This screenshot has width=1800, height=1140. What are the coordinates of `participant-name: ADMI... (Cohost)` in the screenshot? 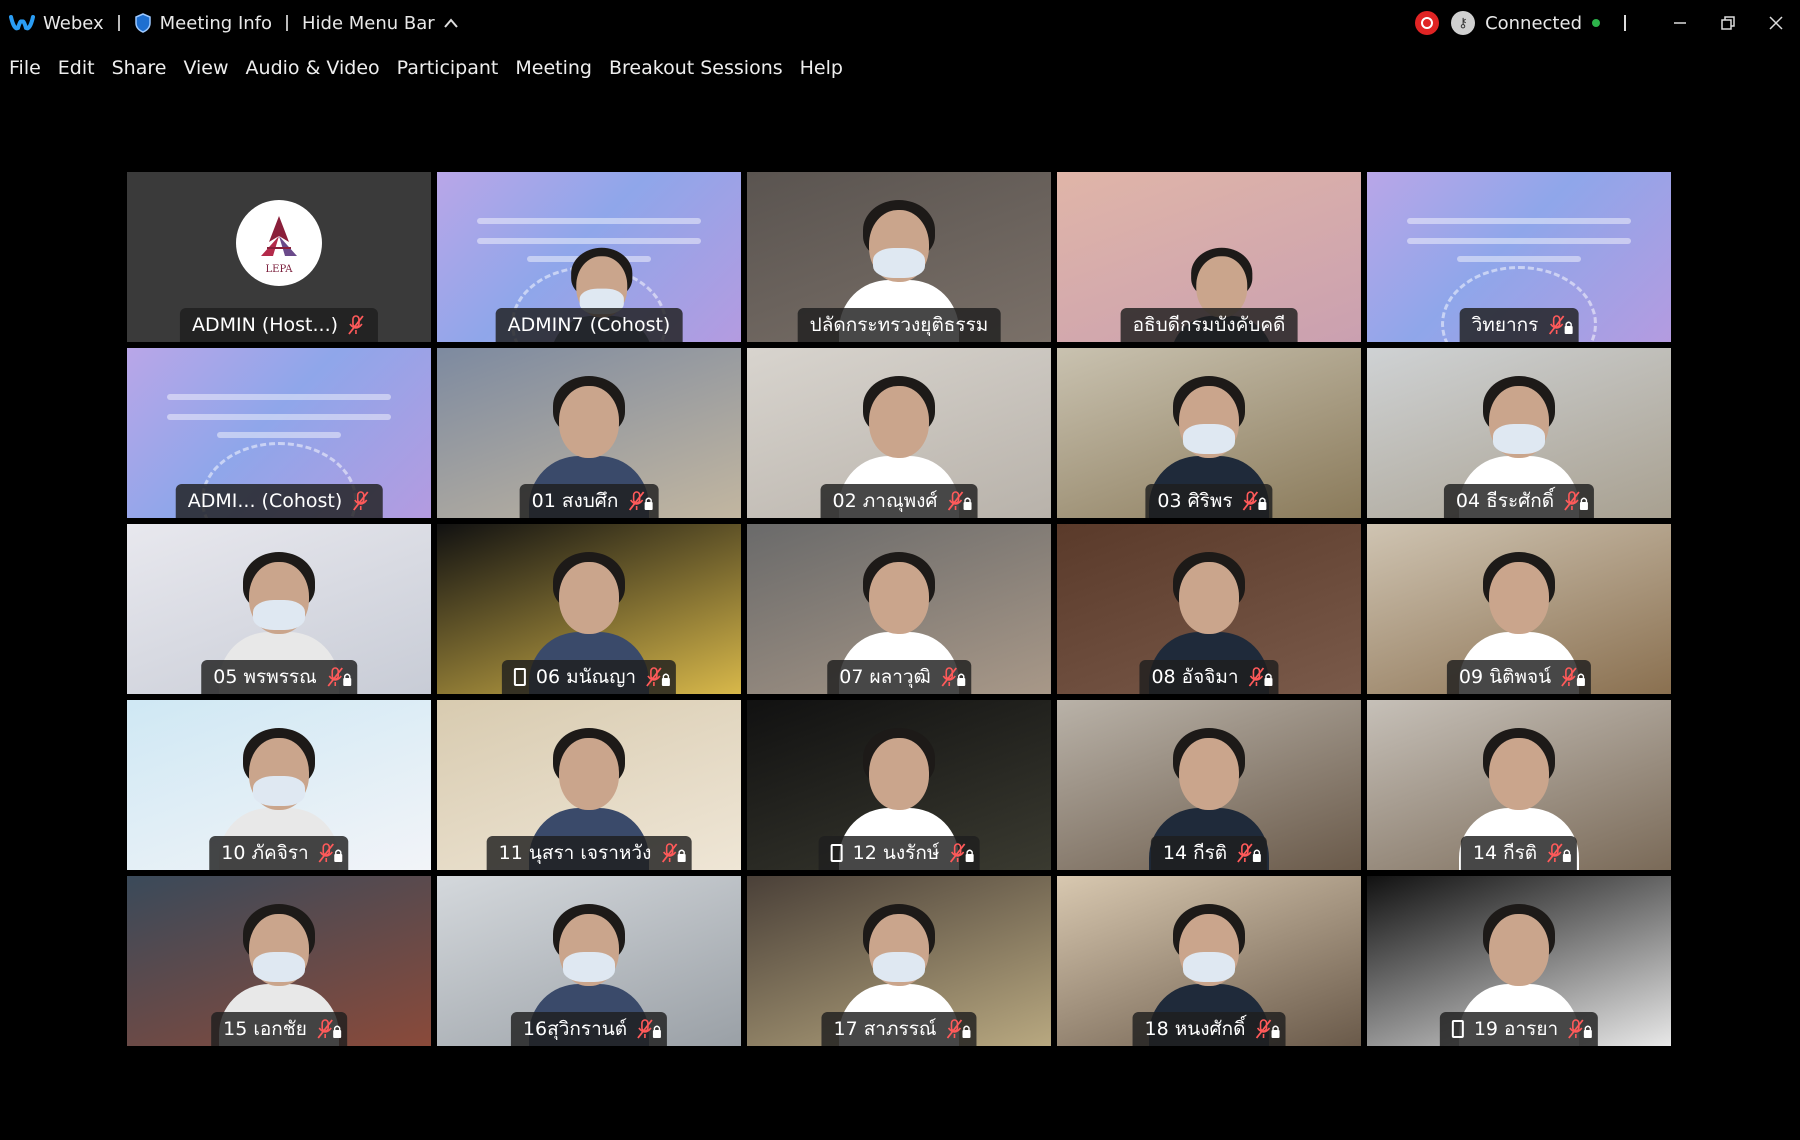 It's located at (265, 501).